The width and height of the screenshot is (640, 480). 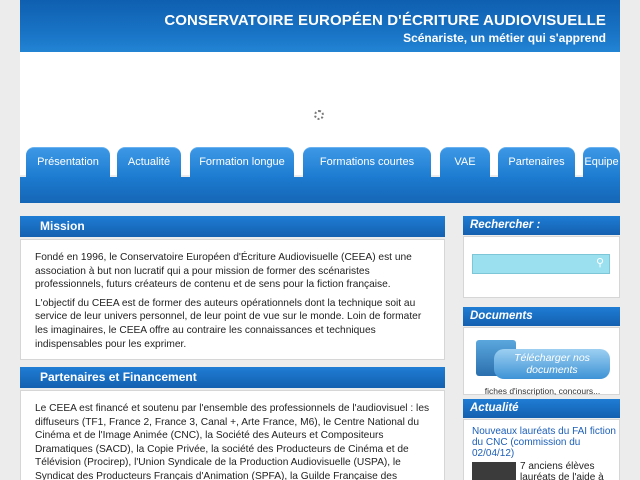 I want to click on tab-vae: VAE, so click(x=465, y=162).